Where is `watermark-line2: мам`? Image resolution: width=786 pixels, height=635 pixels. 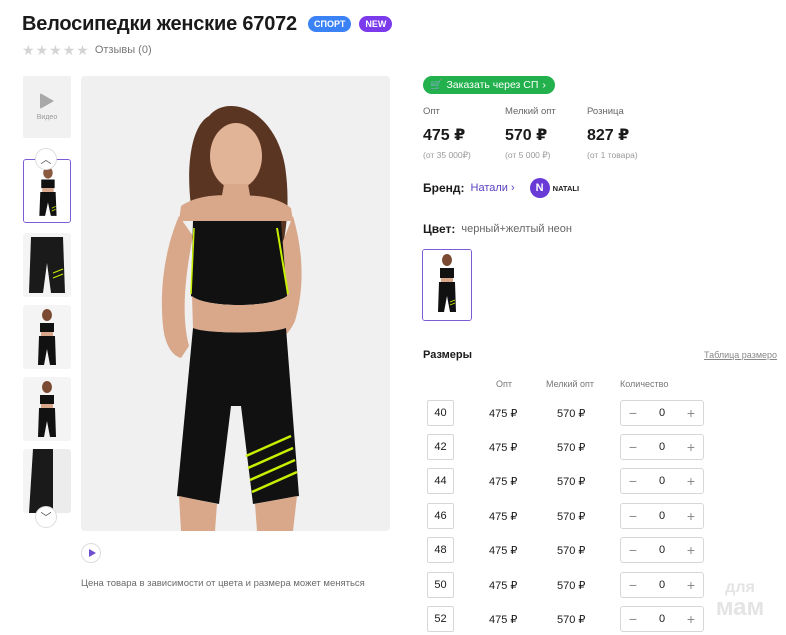 watermark-line2: мам is located at coordinates (740, 607).